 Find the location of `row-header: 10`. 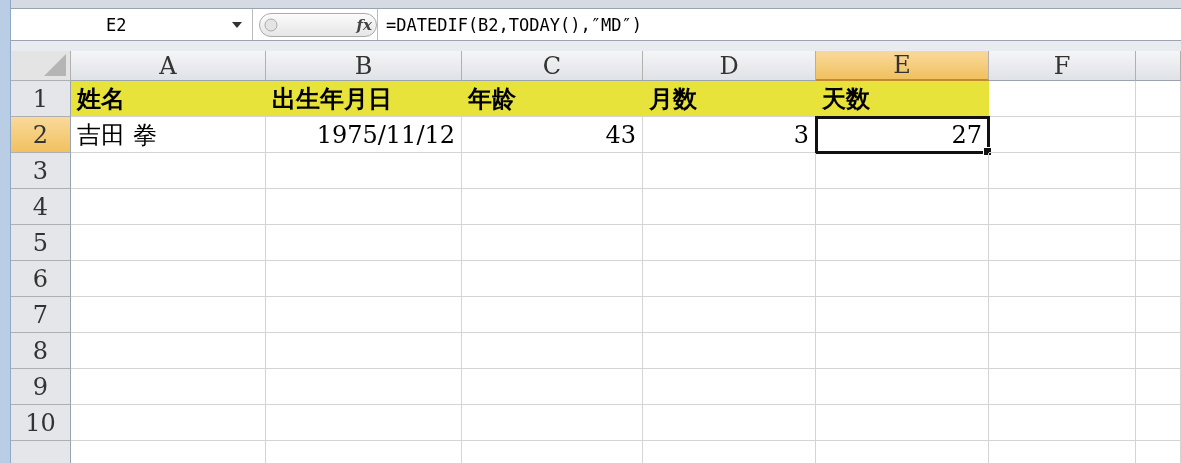

row-header: 10 is located at coordinates (41, 423).